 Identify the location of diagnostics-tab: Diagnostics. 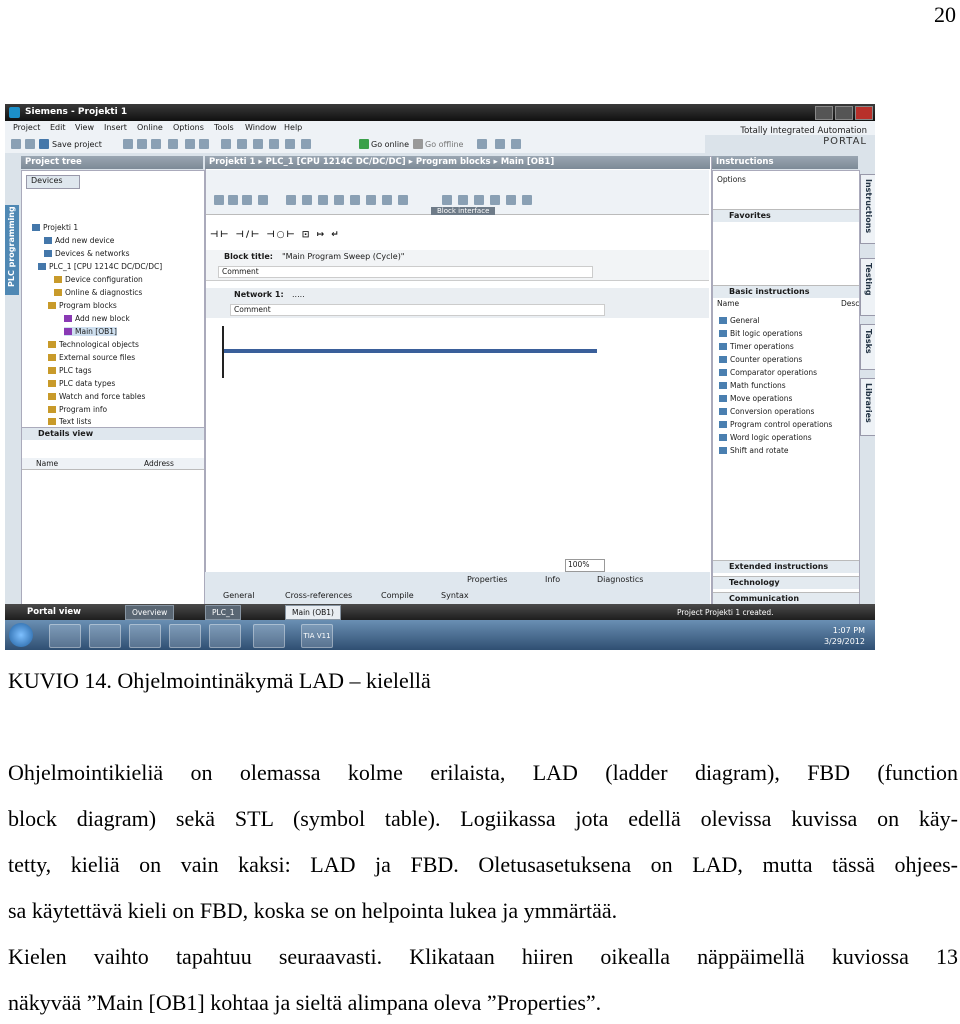
(620, 579).